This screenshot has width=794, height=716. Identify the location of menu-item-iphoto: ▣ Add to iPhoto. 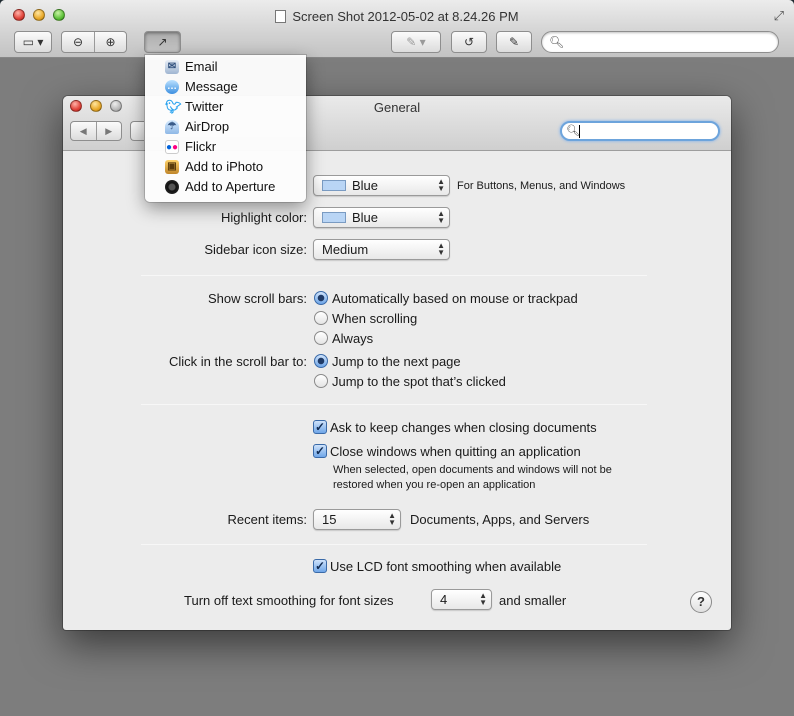
(225, 167).